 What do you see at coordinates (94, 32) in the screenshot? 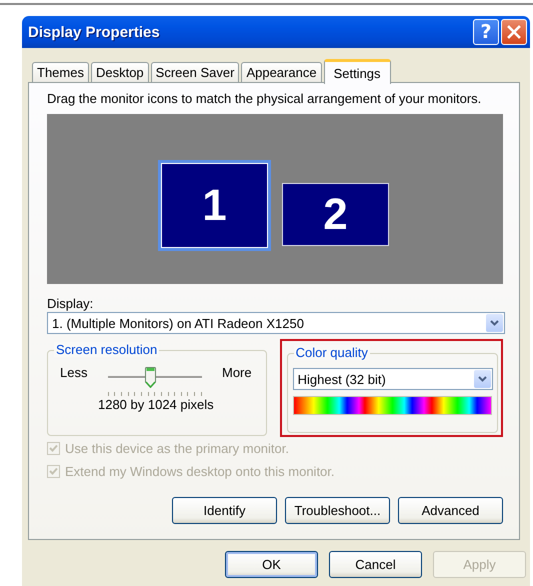
I see `window-title: Display Properties` at bounding box center [94, 32].